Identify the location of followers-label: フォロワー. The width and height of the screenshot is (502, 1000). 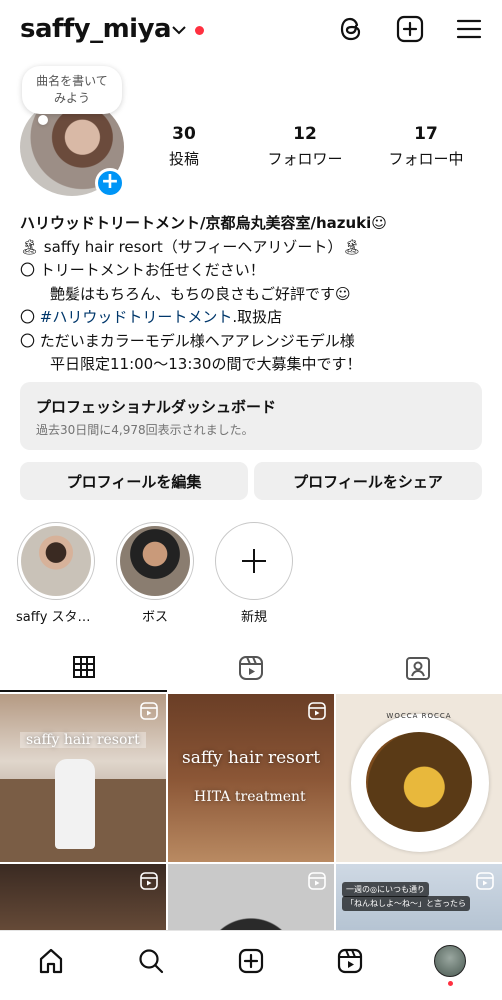
(305, 159).